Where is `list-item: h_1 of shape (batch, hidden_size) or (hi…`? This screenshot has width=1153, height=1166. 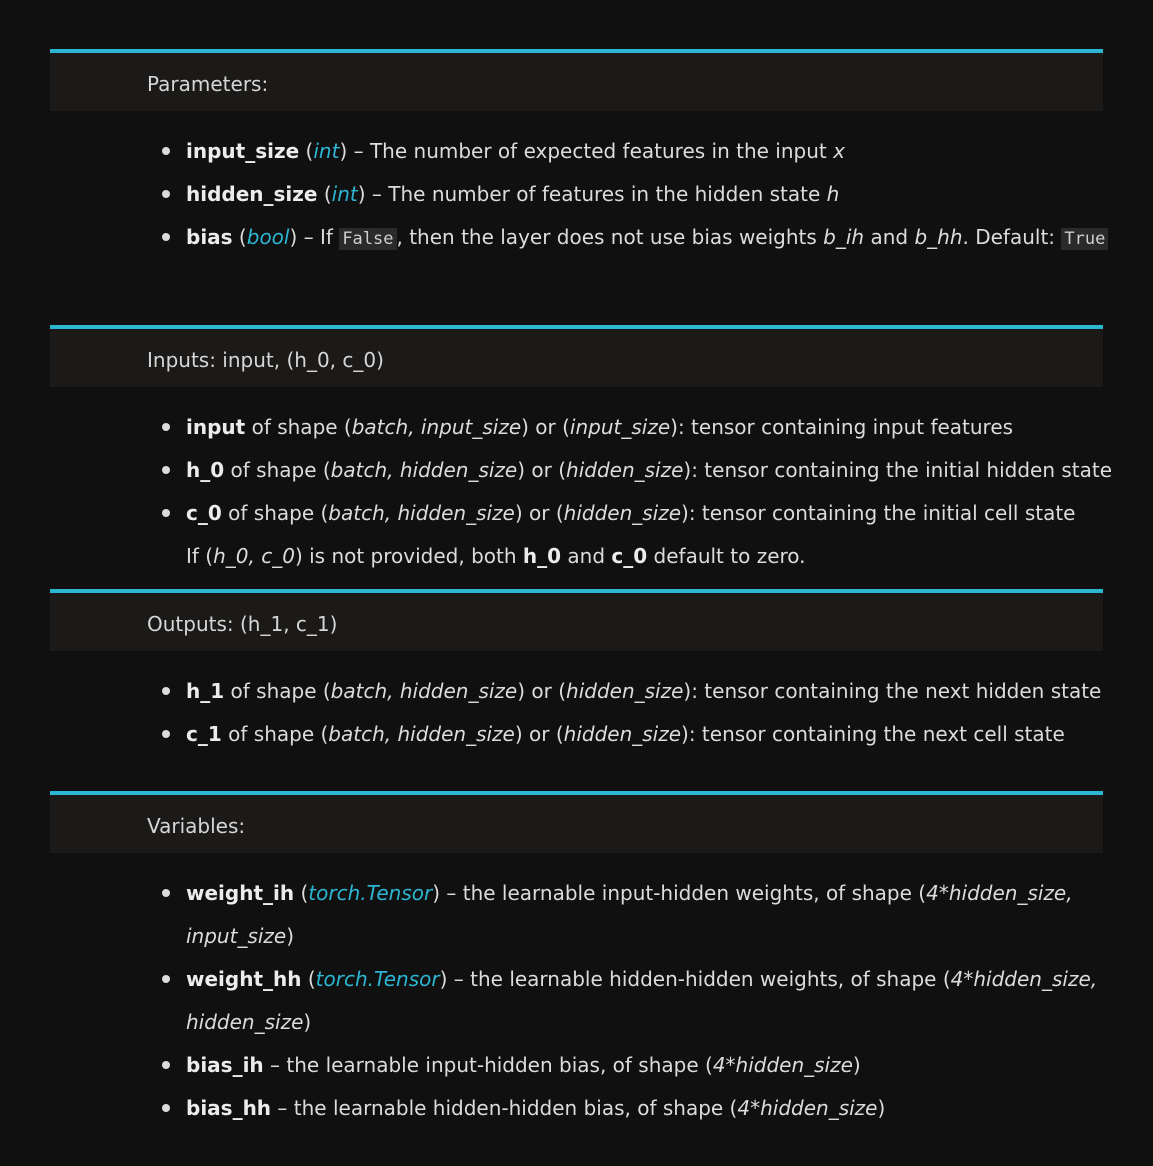 list-item: h_1 of shape (batch, hidden_size) or (hi… is located at coordinates (576, 691).